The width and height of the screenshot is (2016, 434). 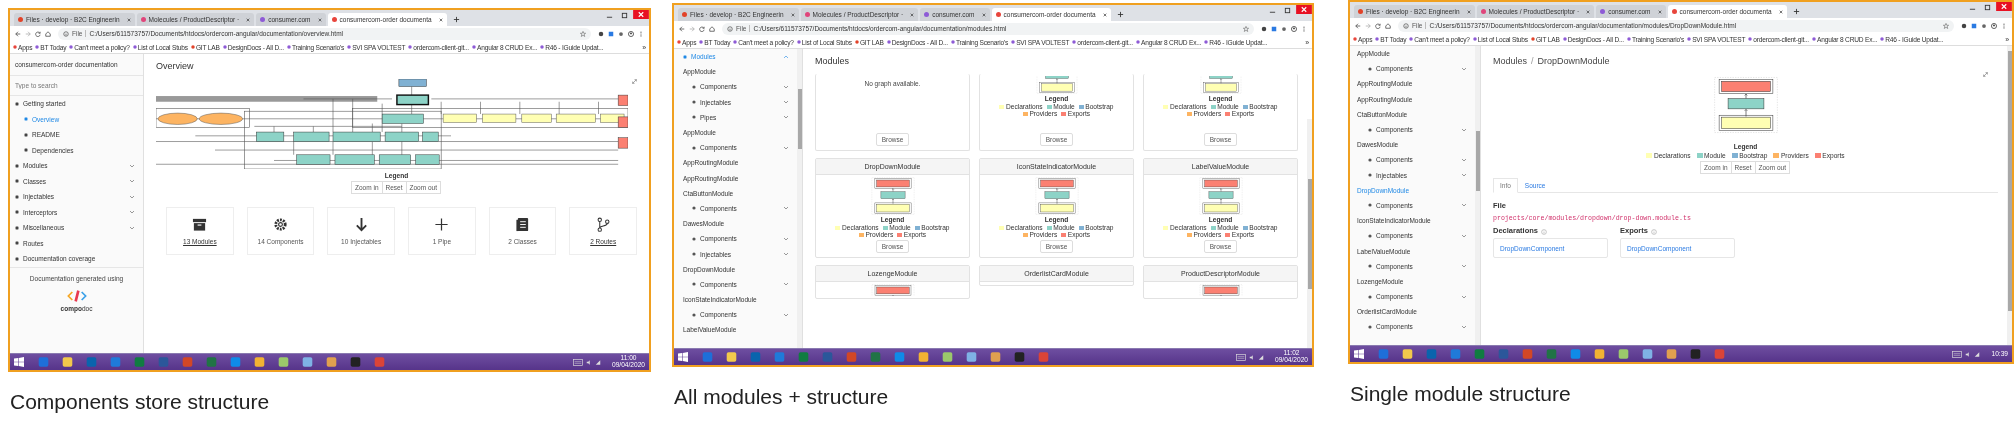 I want to click on dot-icon, so click(x=694, y=238).